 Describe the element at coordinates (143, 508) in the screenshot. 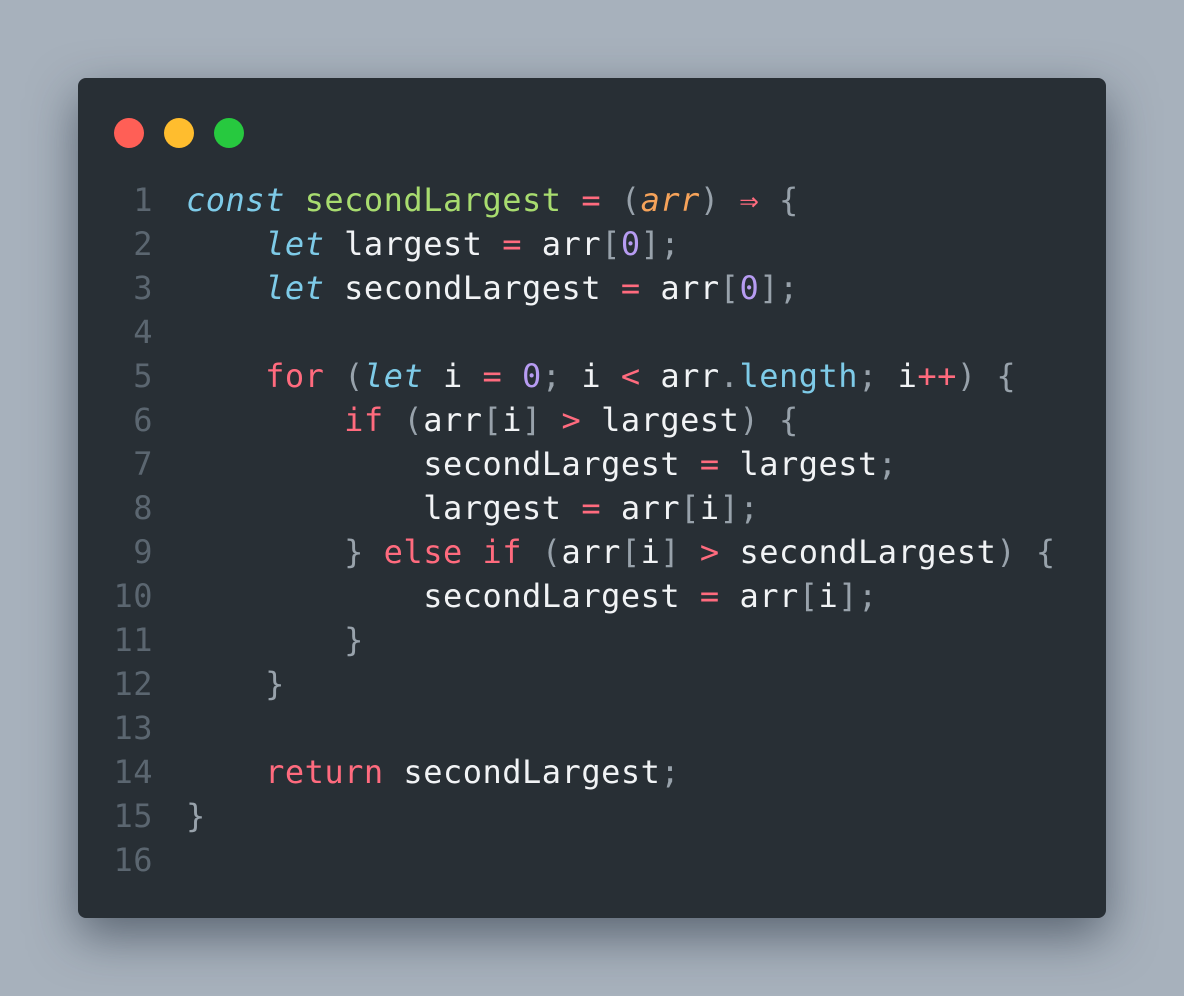

I see `line-number: 8` at that location.